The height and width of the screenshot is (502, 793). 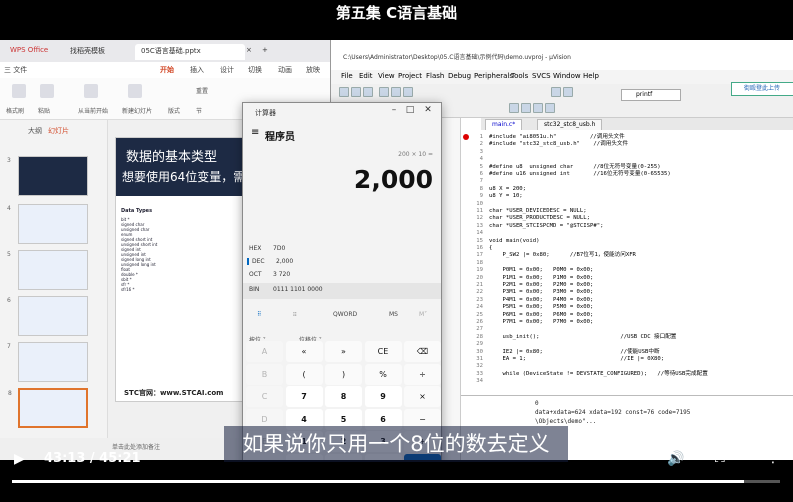 I want to click on fullscreen-icon: ⛶, so click(x=720, y=458).